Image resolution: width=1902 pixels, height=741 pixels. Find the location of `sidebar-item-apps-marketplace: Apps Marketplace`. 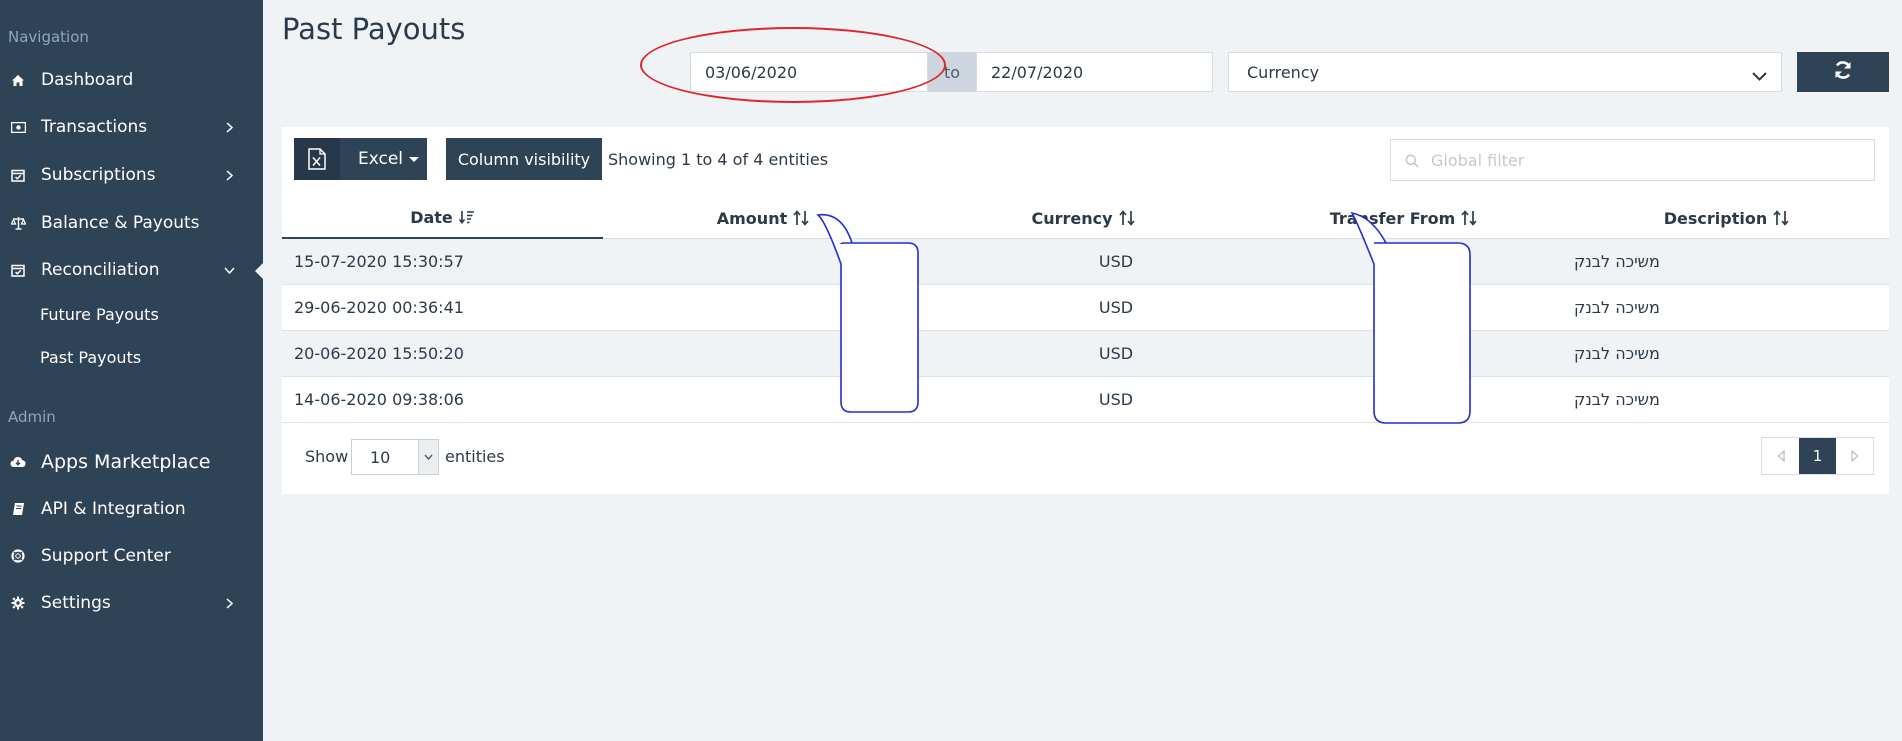

sidebar-item-apps-marketplace: Apps Marketplace is located at coordinates (131, 462).